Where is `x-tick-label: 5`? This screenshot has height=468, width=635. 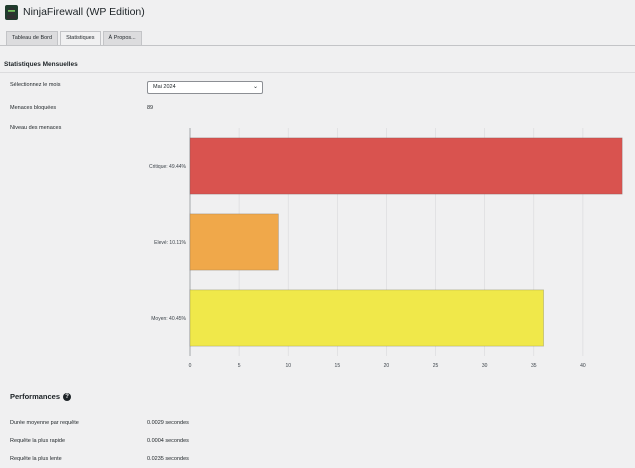
x-tick-label: 5 is located at coordinates (239, 366).